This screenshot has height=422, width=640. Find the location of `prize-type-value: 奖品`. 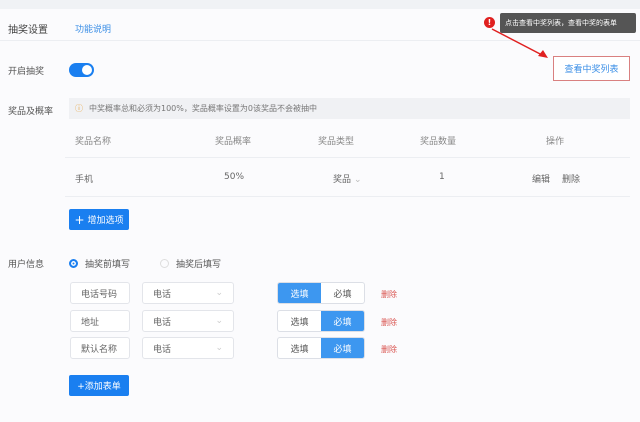

prize-type-value: 奖品 is located at coordinates (342, 180).